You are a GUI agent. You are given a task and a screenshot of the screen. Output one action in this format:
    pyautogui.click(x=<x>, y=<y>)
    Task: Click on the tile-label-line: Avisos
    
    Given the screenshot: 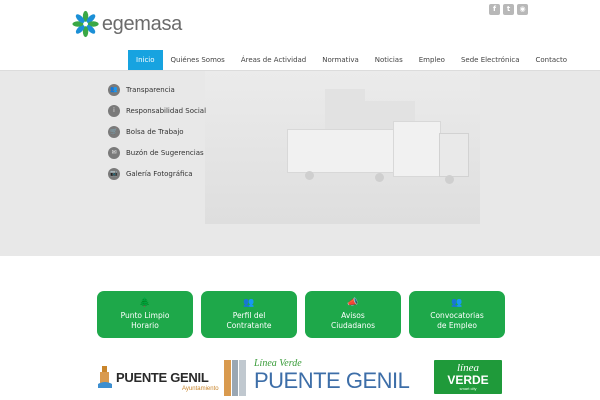 What is the action you would take?
    pyautogui.click(x=353, y=315)
    